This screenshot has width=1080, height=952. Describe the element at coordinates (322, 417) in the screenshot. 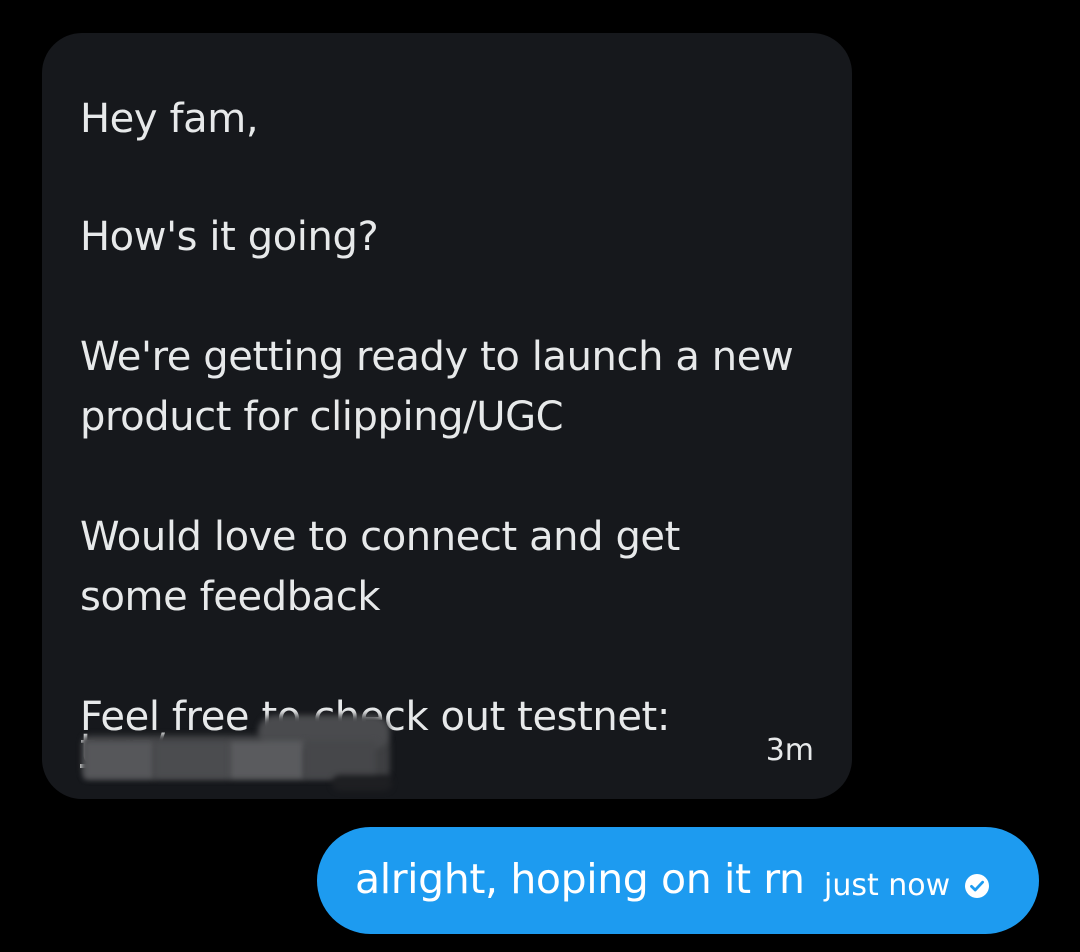

I see `message-text-line: product for clipping/UGC` at that location.